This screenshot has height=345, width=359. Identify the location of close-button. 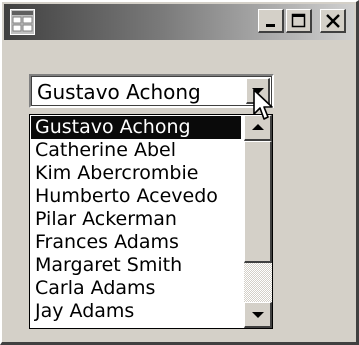
(333, 21).